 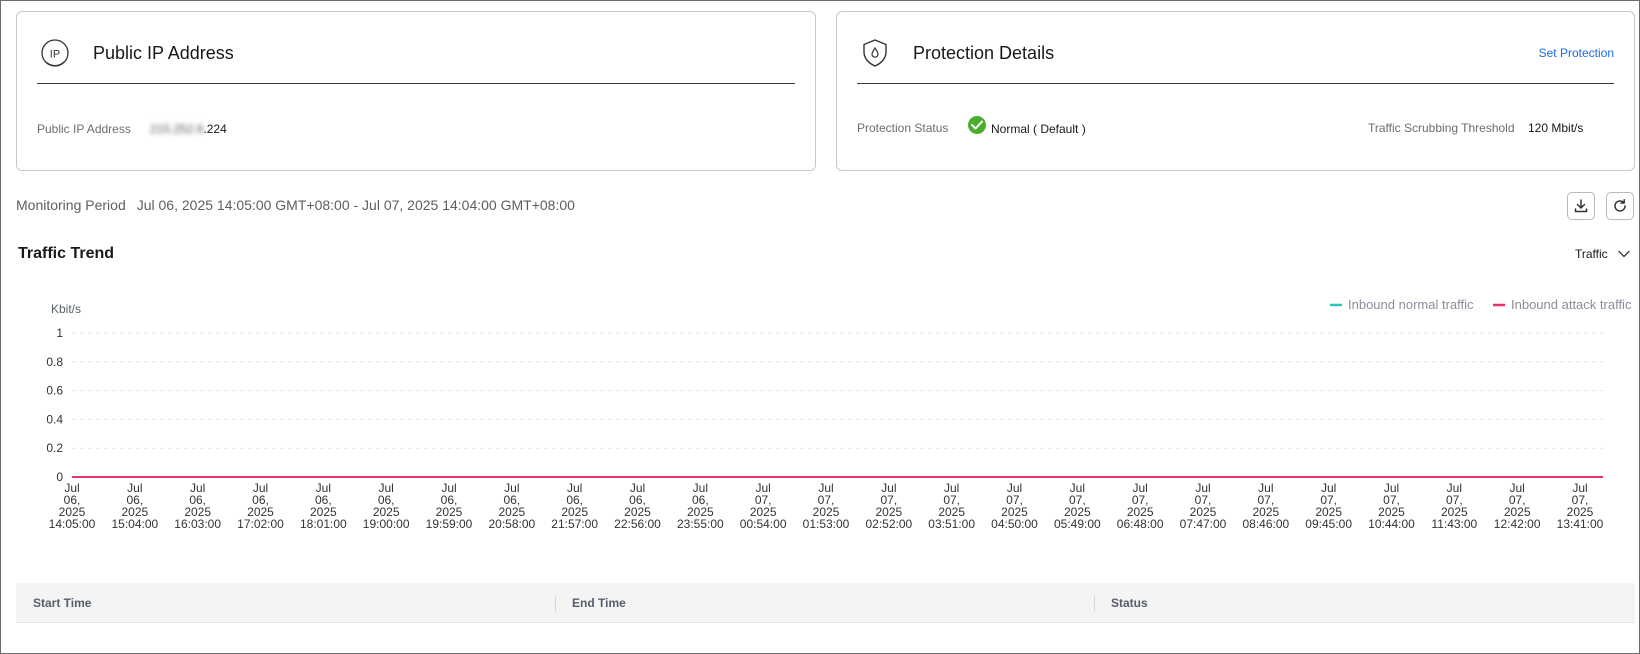 What do you see at coordinates (1203, 506) in the screenshot?
I see `x-tick-label: Jul 07, 2025 07:47:00` at bounding box center [1203, 506].